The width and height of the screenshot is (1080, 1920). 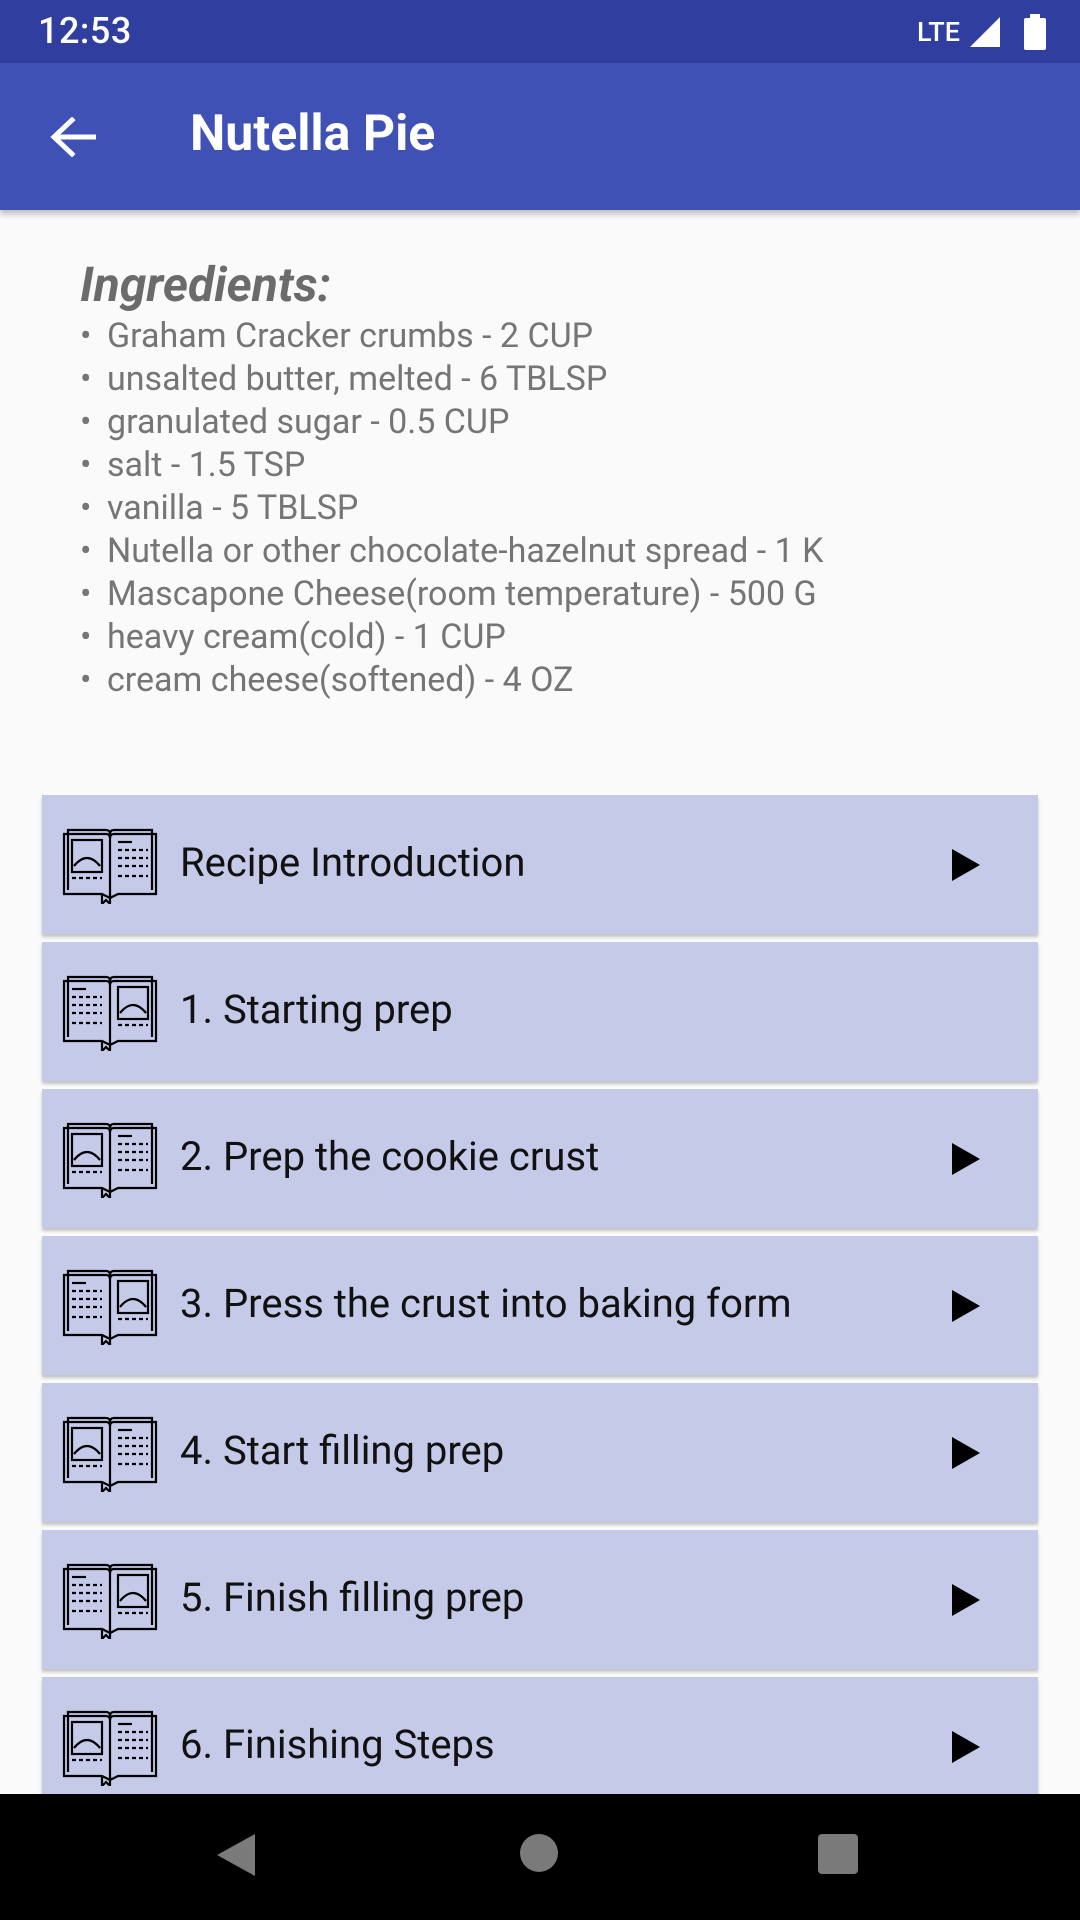 What do you see at coordinates (540, 1599) in the screenshot?
I see `step-item: 5. Finish filling prep` at bounding box center [540, 1599].